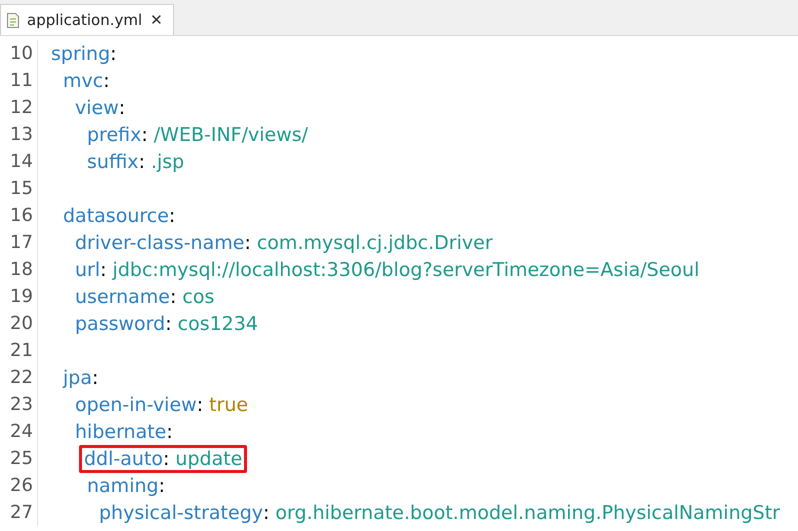  What do you see at coordinates (231, 135) in the screenshot?
I see `yaml-value: /WEB-INF/views/` at bounding box center [231, 135].